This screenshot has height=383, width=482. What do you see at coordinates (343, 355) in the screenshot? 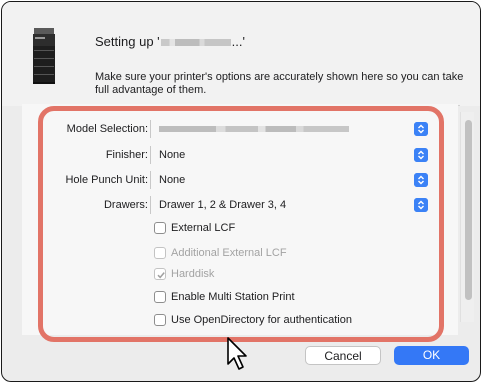
I see `cancel-button: Cancel` at bounding box center [343, 355].